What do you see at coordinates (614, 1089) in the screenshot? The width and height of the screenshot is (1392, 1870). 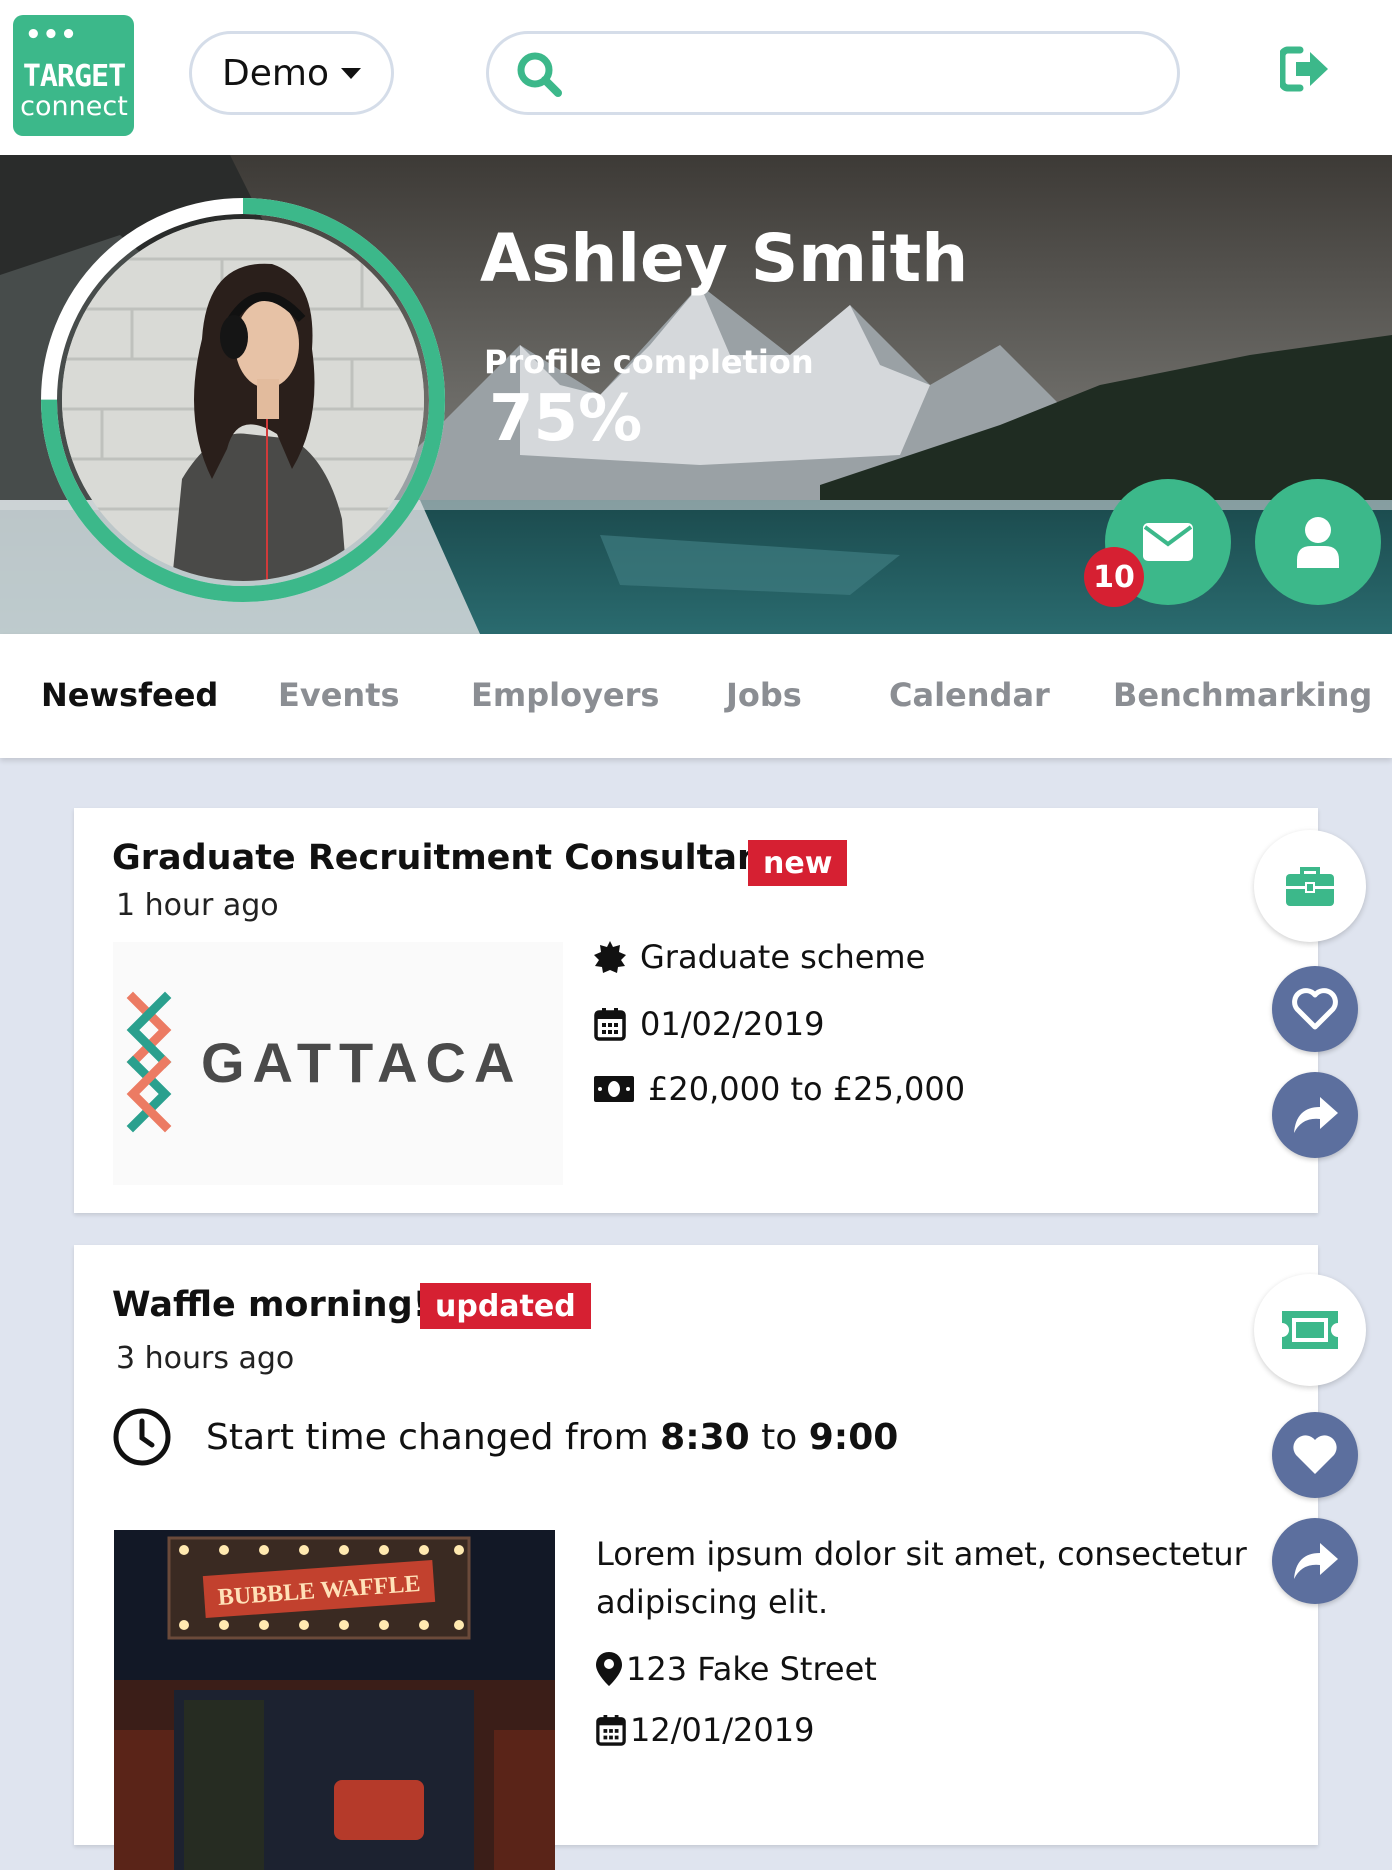 I see `money-icon` at bounding box center [614, 1089].